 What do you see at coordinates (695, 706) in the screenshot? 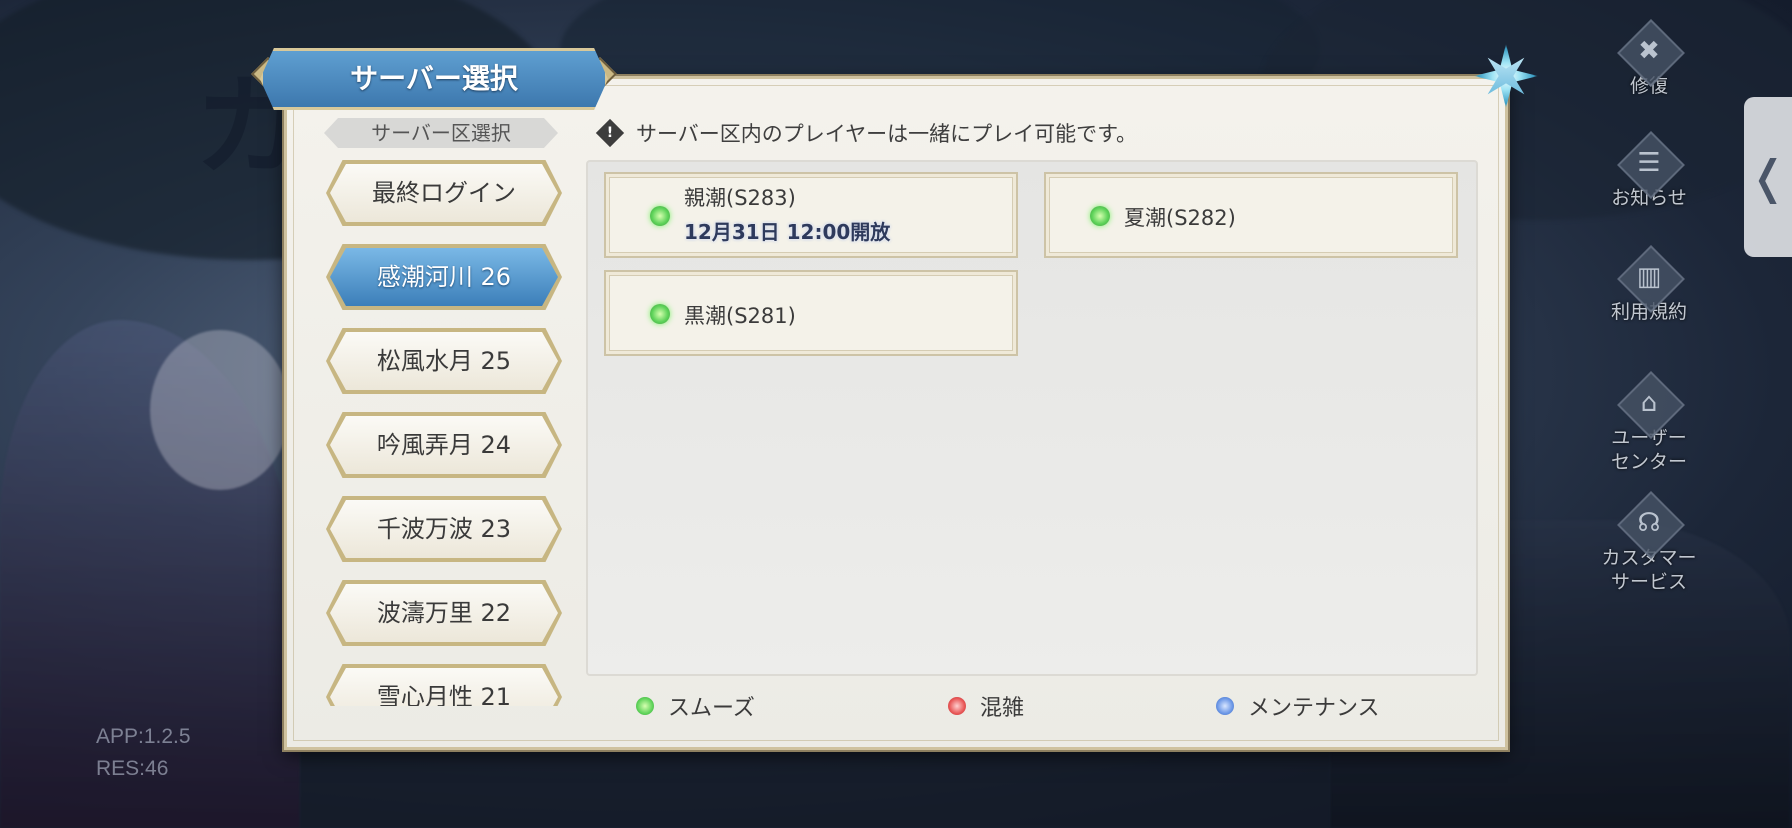
I see `legend-smooth: スムーズ` at bounding box center [695, 706].